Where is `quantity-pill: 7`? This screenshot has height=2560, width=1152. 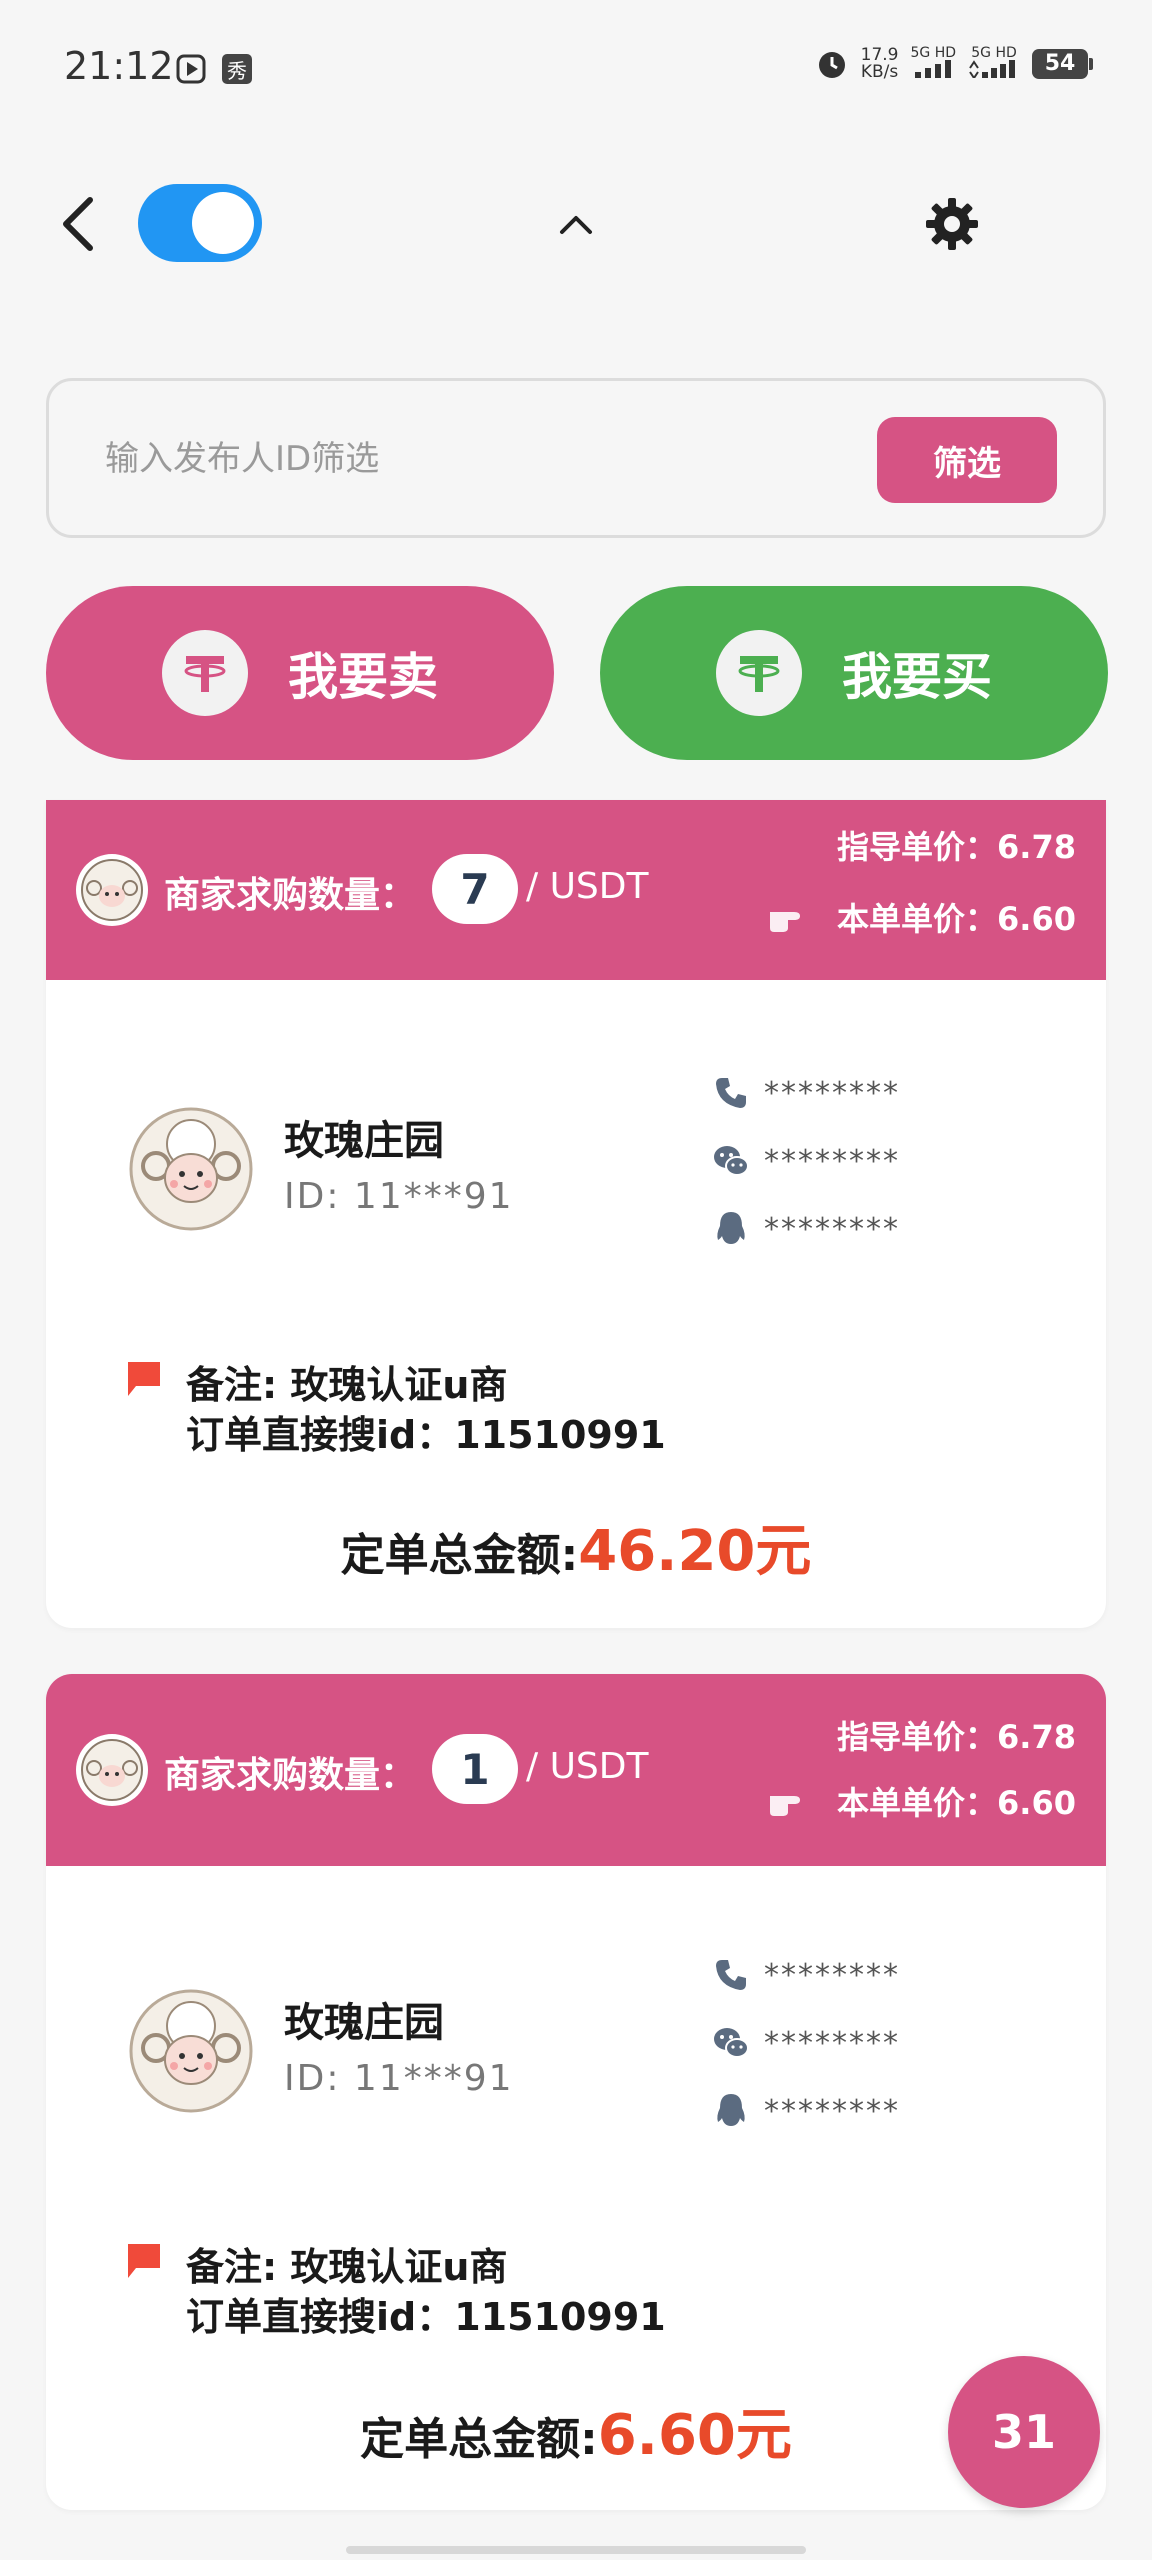 quantity-pill: 7 is located at coordinates (475, 889).